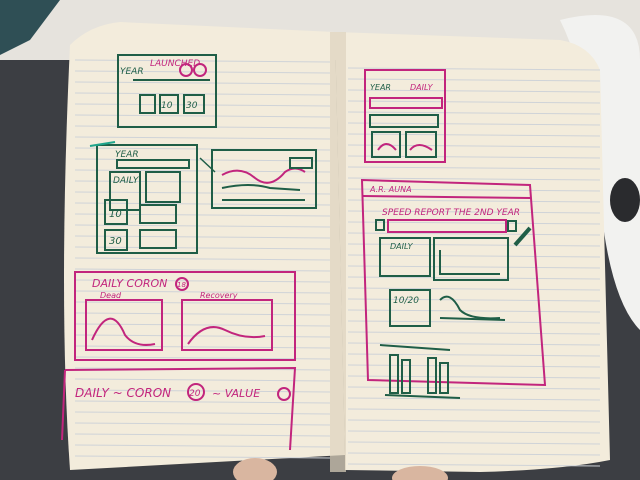  Describe the element at coordinates (115, 241) in the screenshot. I see `left-mid-tile-2: 30` at that location.